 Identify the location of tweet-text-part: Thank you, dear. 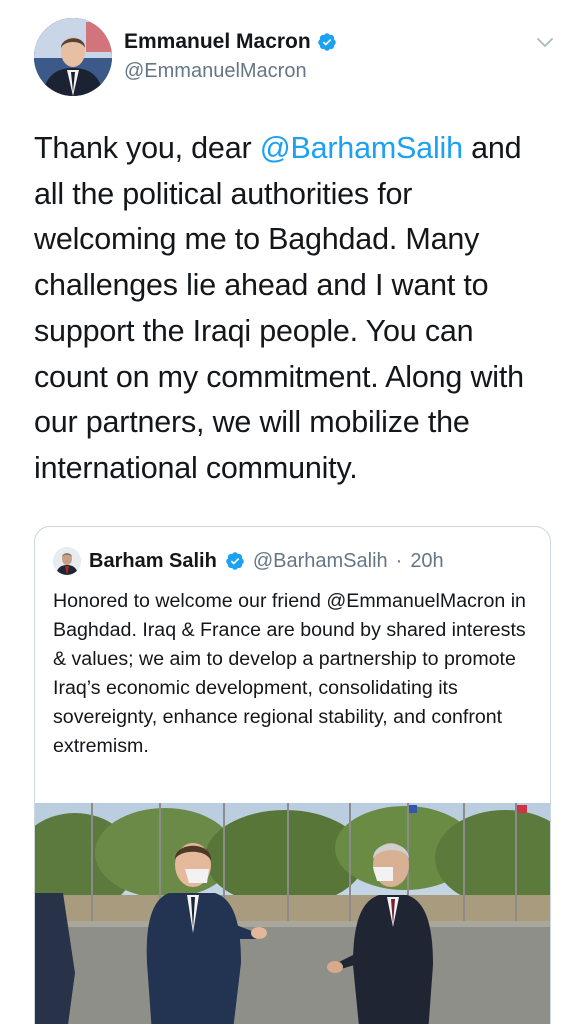
(147, 148).